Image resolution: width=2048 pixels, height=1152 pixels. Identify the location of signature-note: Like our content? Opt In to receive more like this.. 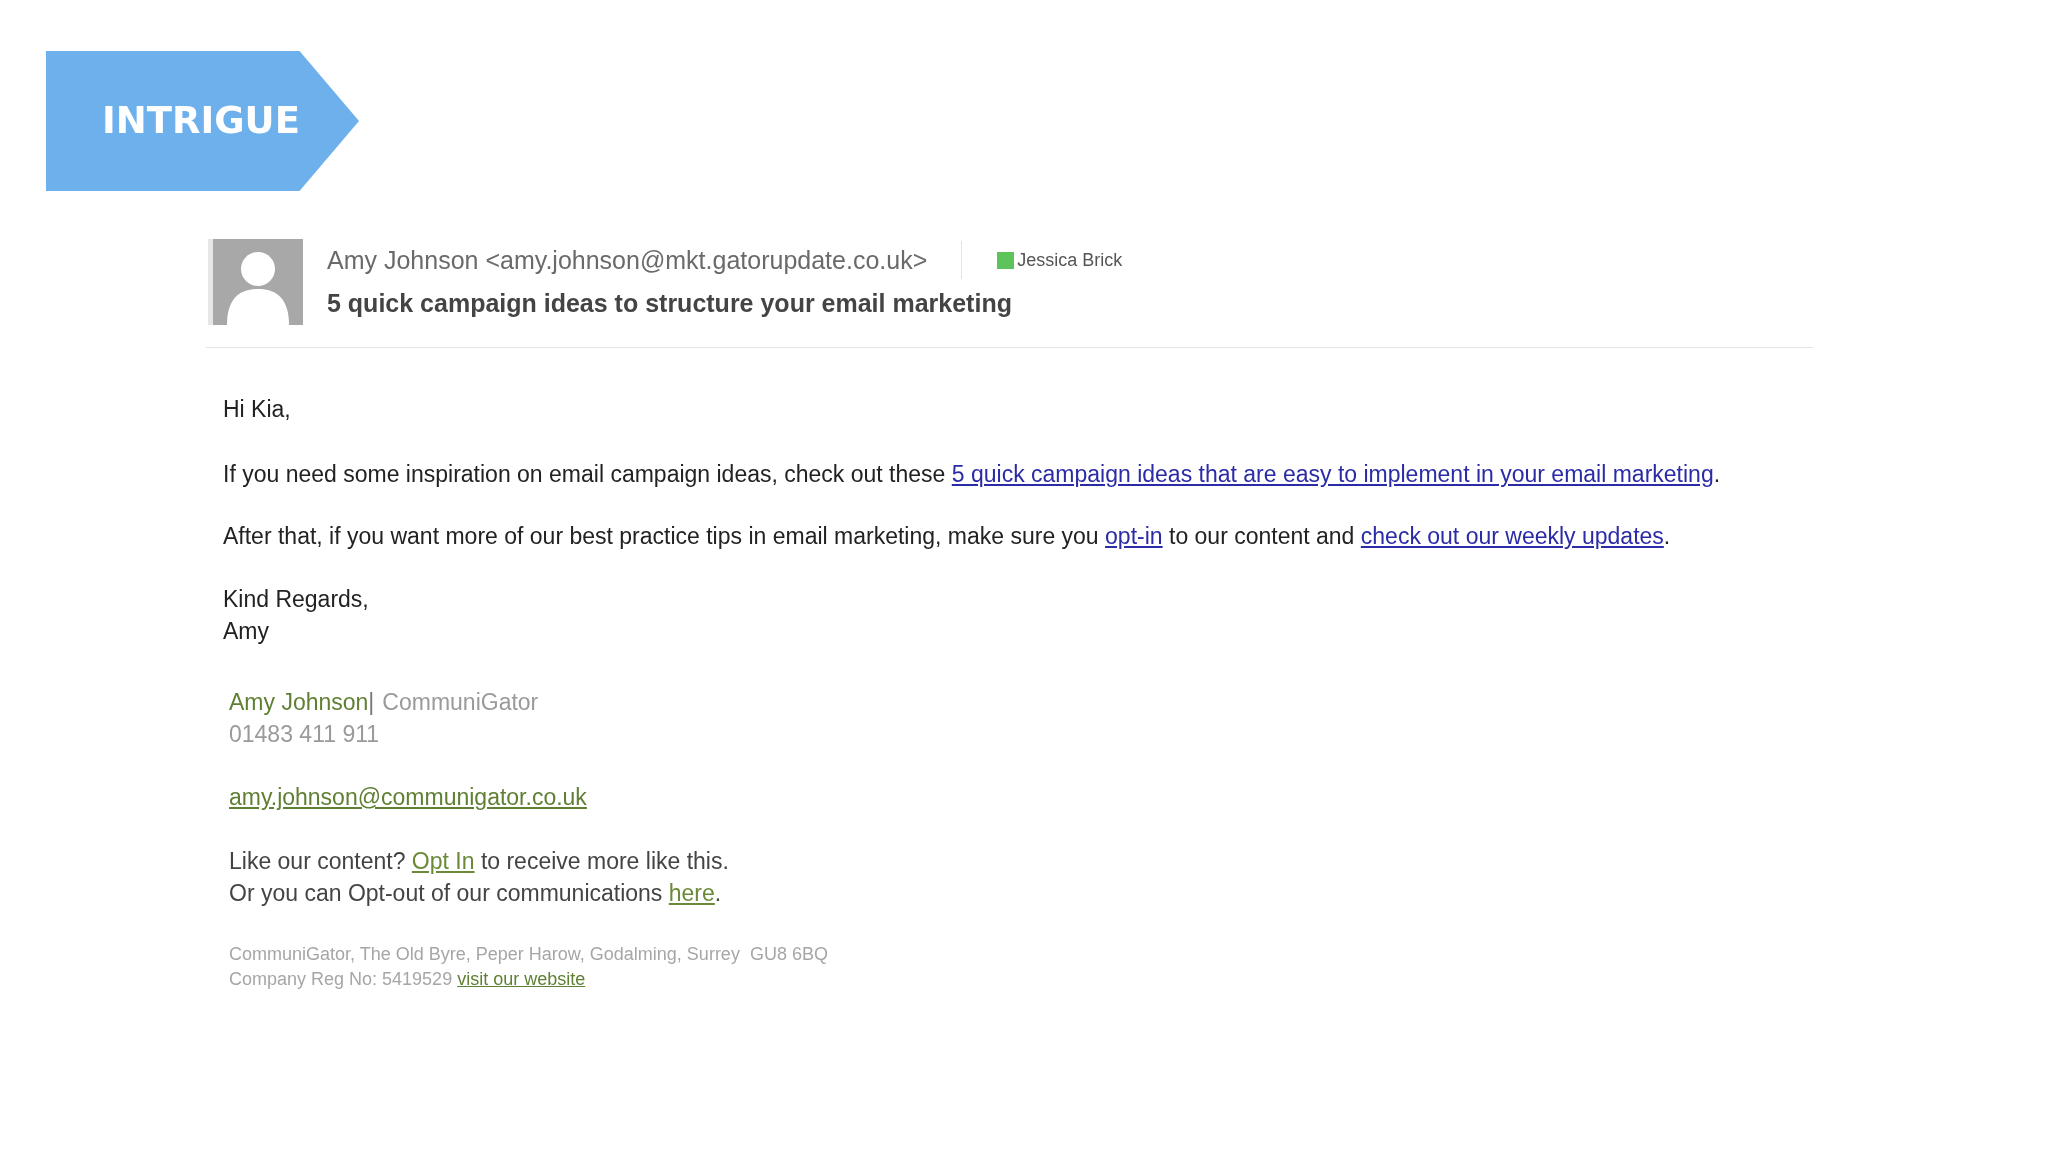
(479, 861).